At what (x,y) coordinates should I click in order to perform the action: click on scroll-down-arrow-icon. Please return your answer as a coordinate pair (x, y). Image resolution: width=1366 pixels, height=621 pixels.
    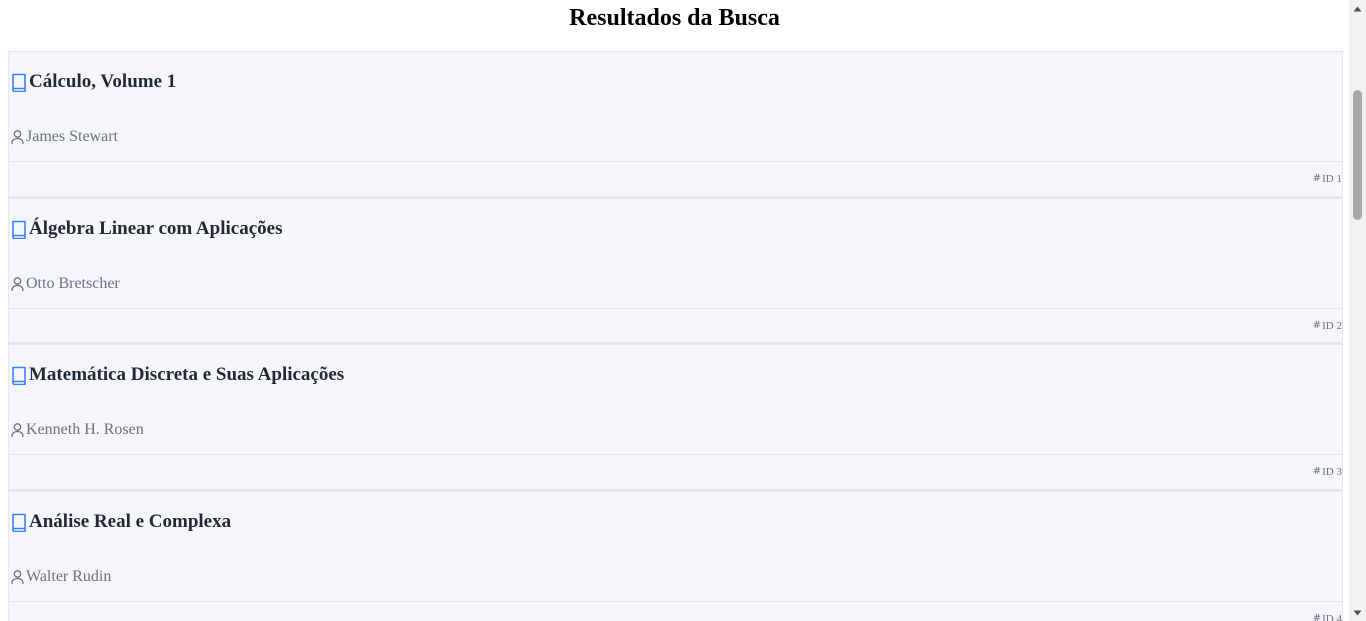
    Looking at the image, I should click on (1357, 612).